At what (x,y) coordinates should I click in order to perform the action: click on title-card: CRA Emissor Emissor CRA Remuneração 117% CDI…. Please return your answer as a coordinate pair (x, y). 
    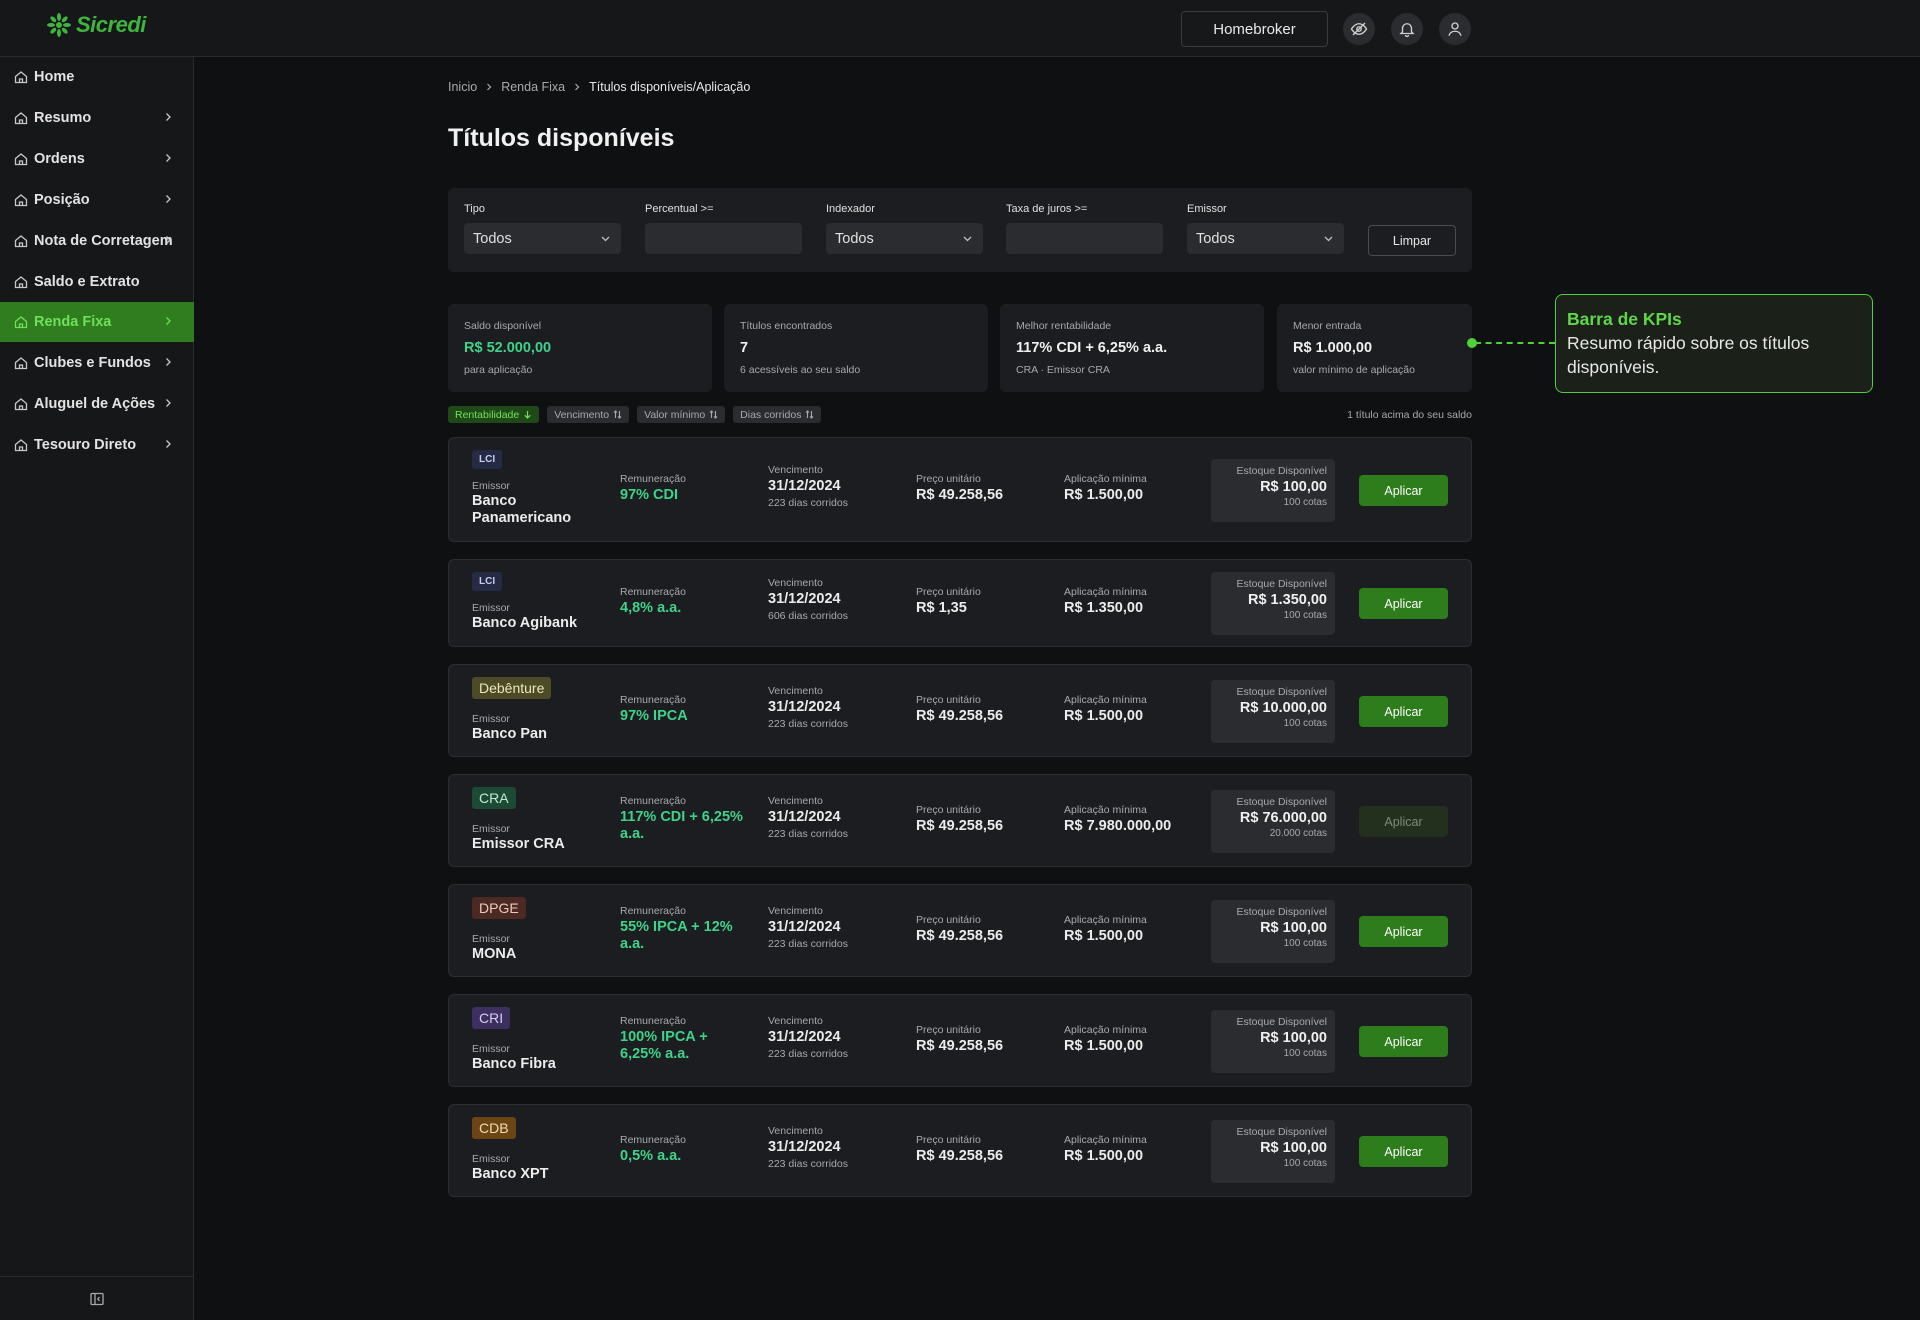
    Looking at the image, I should click on (960, 820).